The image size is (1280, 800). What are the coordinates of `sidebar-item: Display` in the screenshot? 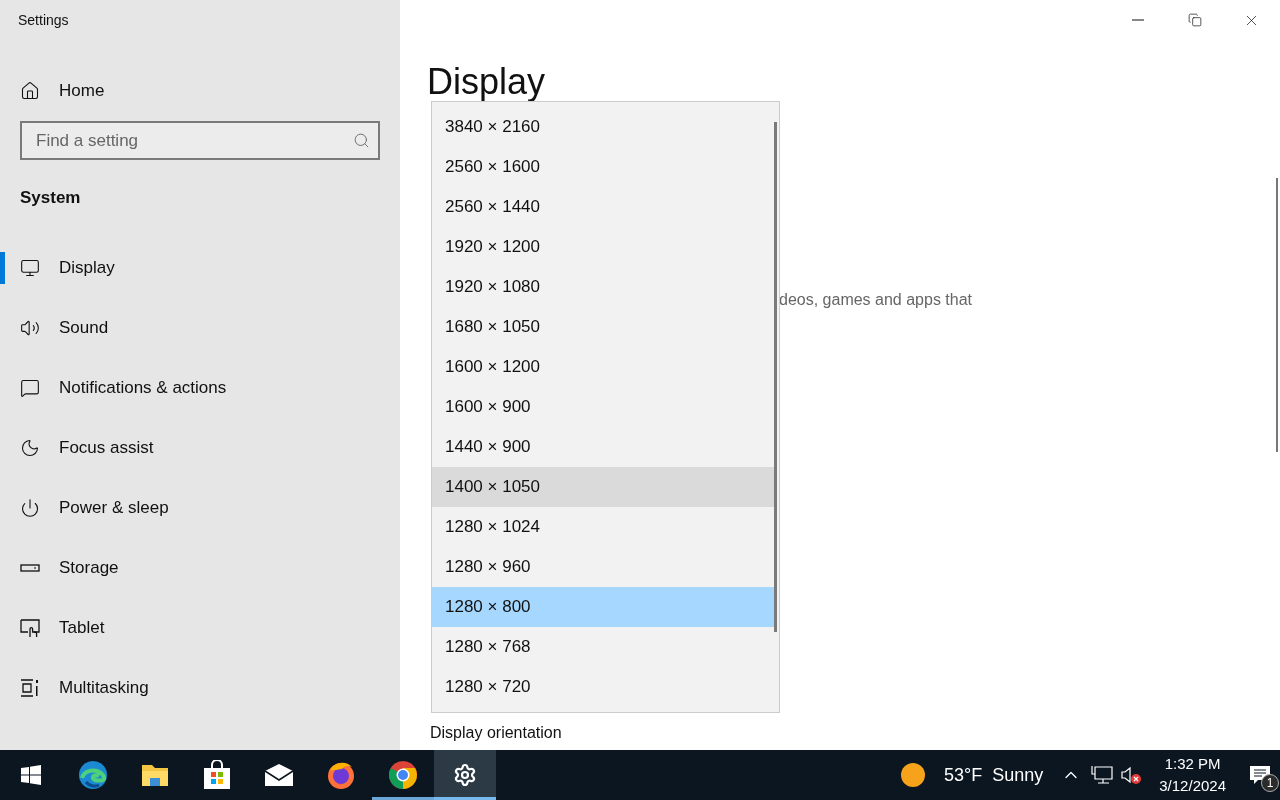 It's located at (200, 268).